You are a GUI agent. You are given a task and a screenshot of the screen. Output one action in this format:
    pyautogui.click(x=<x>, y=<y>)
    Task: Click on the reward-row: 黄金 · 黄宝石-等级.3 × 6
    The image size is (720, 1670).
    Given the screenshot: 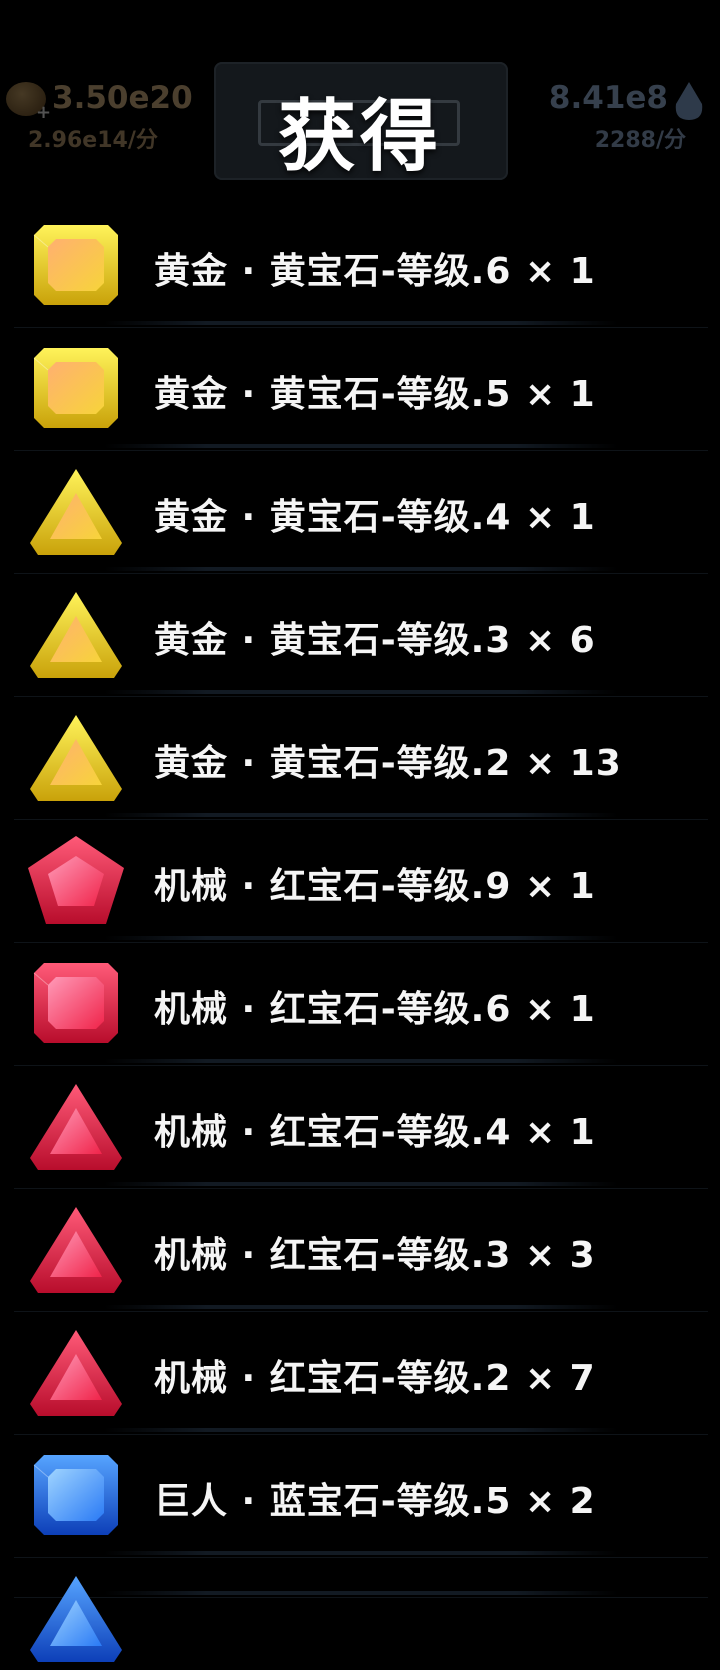 What is the action you would take?
    pyautogui.click(x=361, y=635)
    